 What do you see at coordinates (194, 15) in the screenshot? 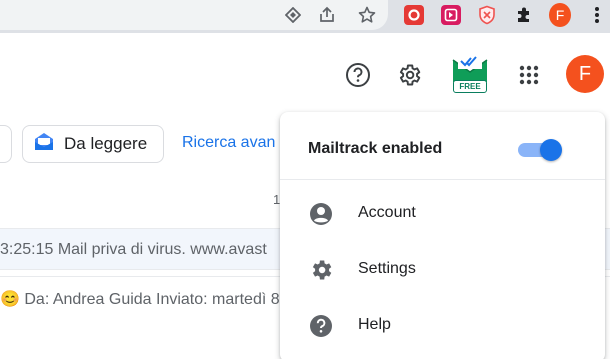
I see `address-bar` at bounding box center [194, 15].